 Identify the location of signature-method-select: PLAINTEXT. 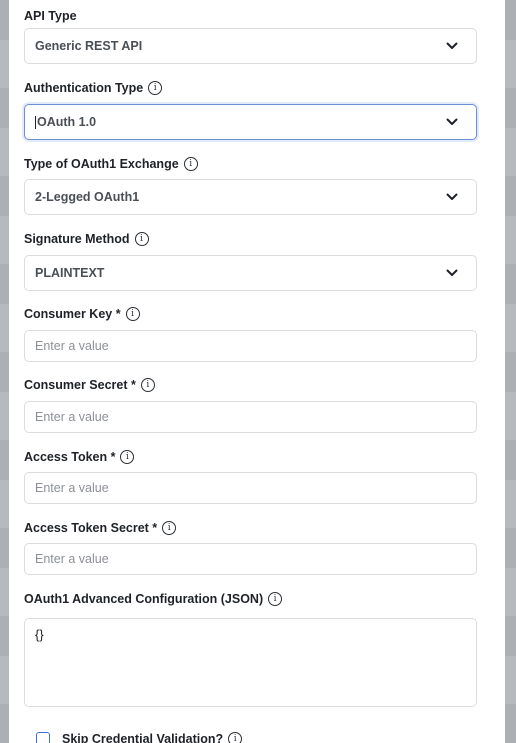
(250, 273).